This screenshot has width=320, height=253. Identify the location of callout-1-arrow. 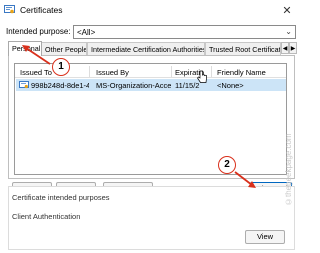
(38, 56).